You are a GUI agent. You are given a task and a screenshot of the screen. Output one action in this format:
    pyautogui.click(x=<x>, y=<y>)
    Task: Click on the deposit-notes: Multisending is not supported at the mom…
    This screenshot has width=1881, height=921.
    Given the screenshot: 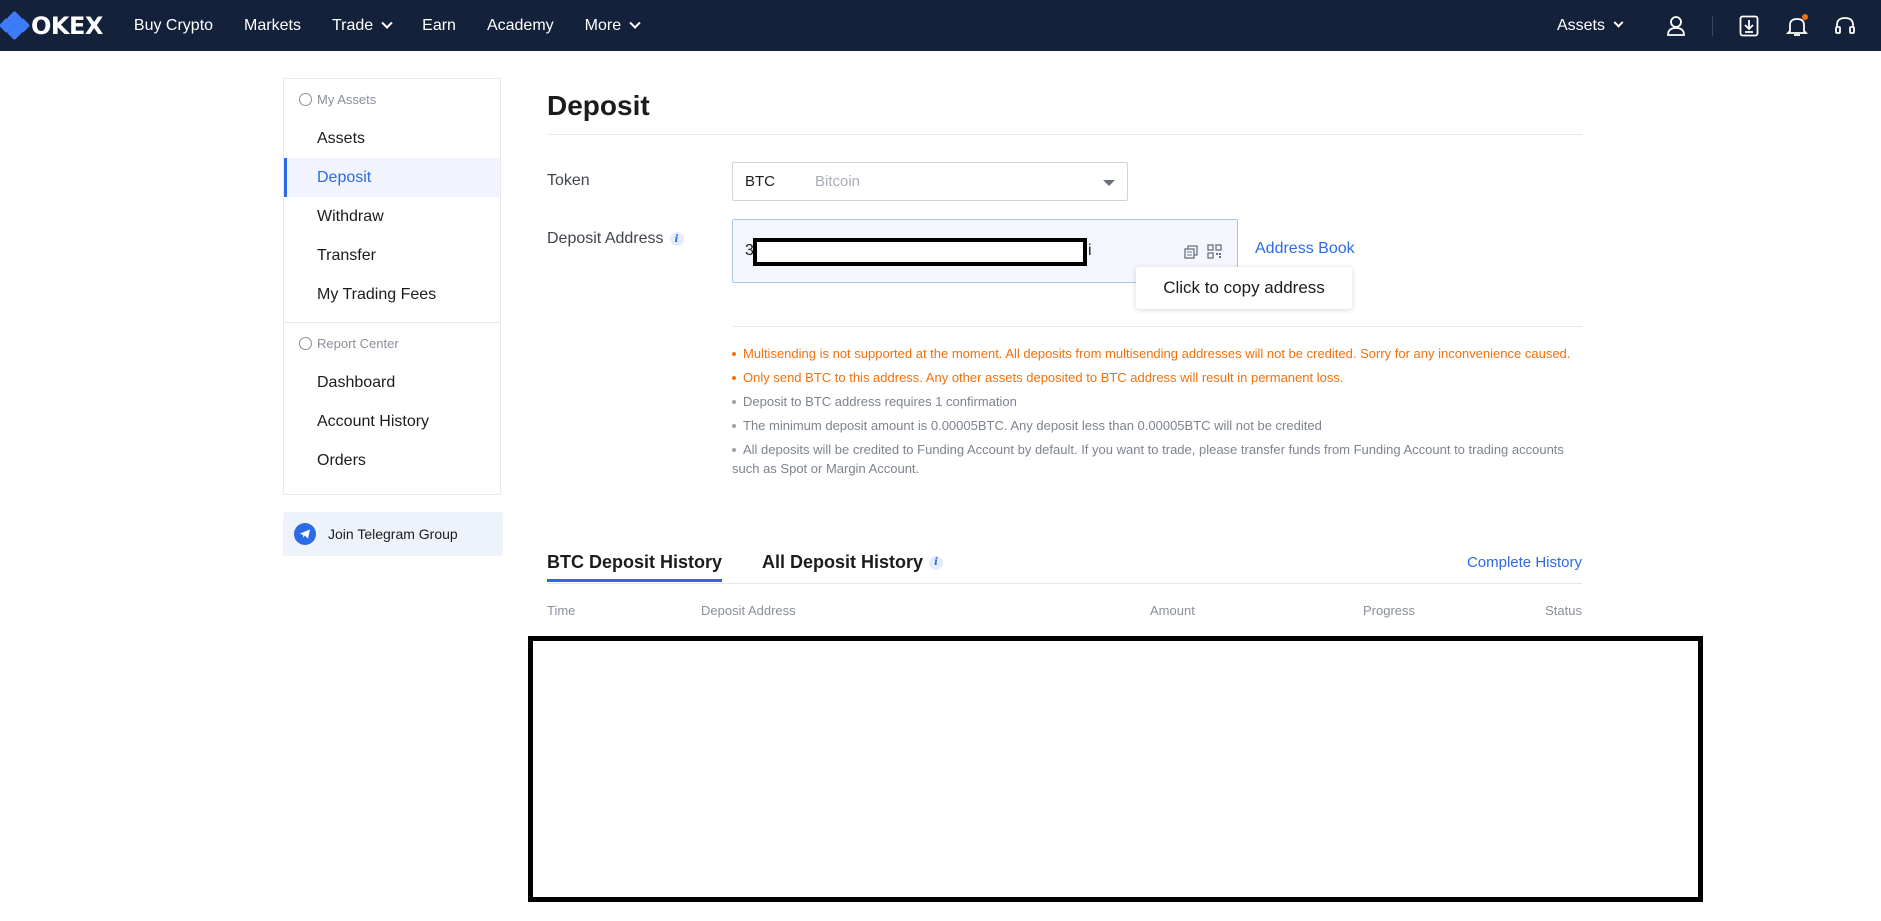 What is the action you would take?
    pyautogui.click(x=1157, y=413)
    